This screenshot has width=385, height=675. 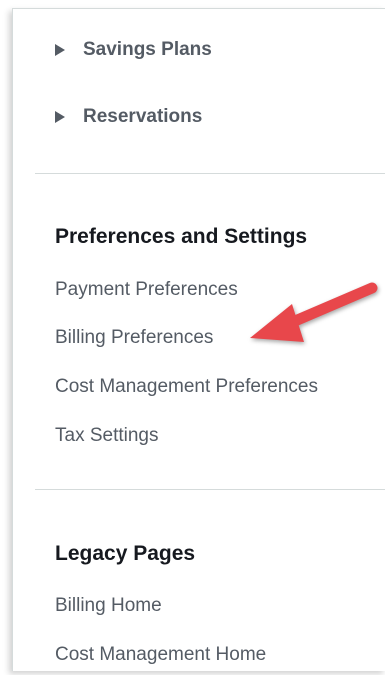 What do you see at coordinates (146, 290) in the screenshot?
I see `link-payment-preferences: Payment Preferences` at bounding box center [146, 290].